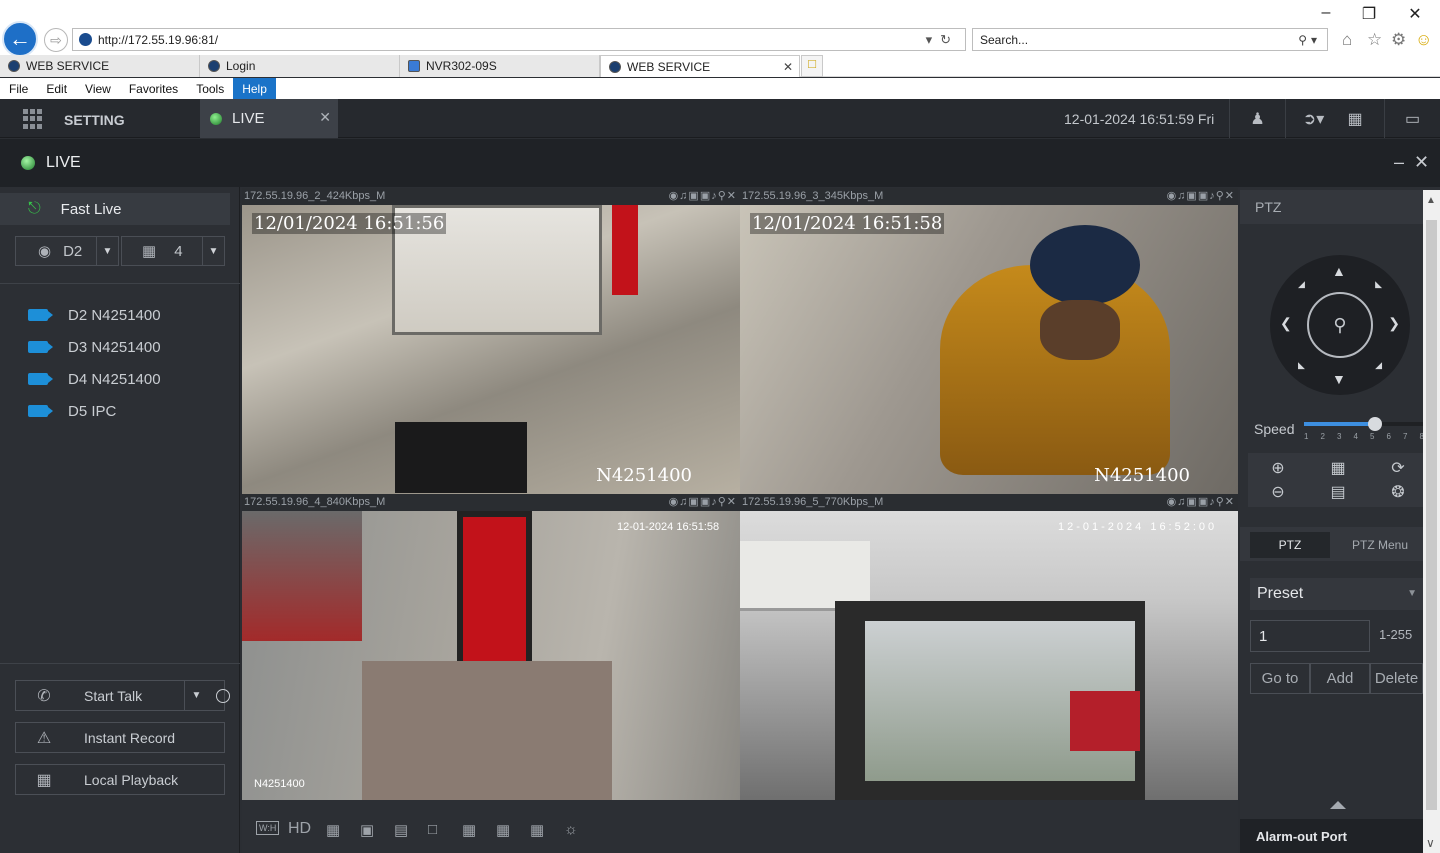 The height and width of the screenshot is (853, 1440). What do you see at coordinates (1339, 379) in the screenshot?
I see `ptz-down-icon: ▼` at bounding box center [1339, 379].